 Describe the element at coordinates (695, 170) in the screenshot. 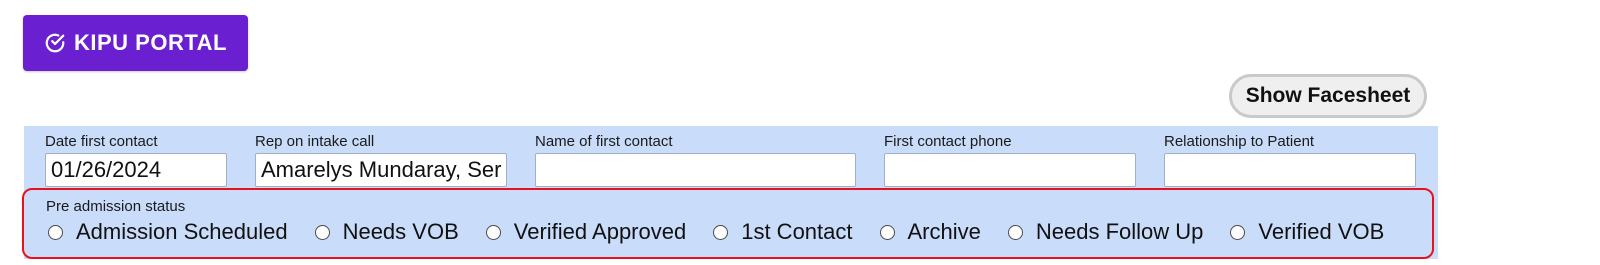

I see `name-first-contact-input` at that location.